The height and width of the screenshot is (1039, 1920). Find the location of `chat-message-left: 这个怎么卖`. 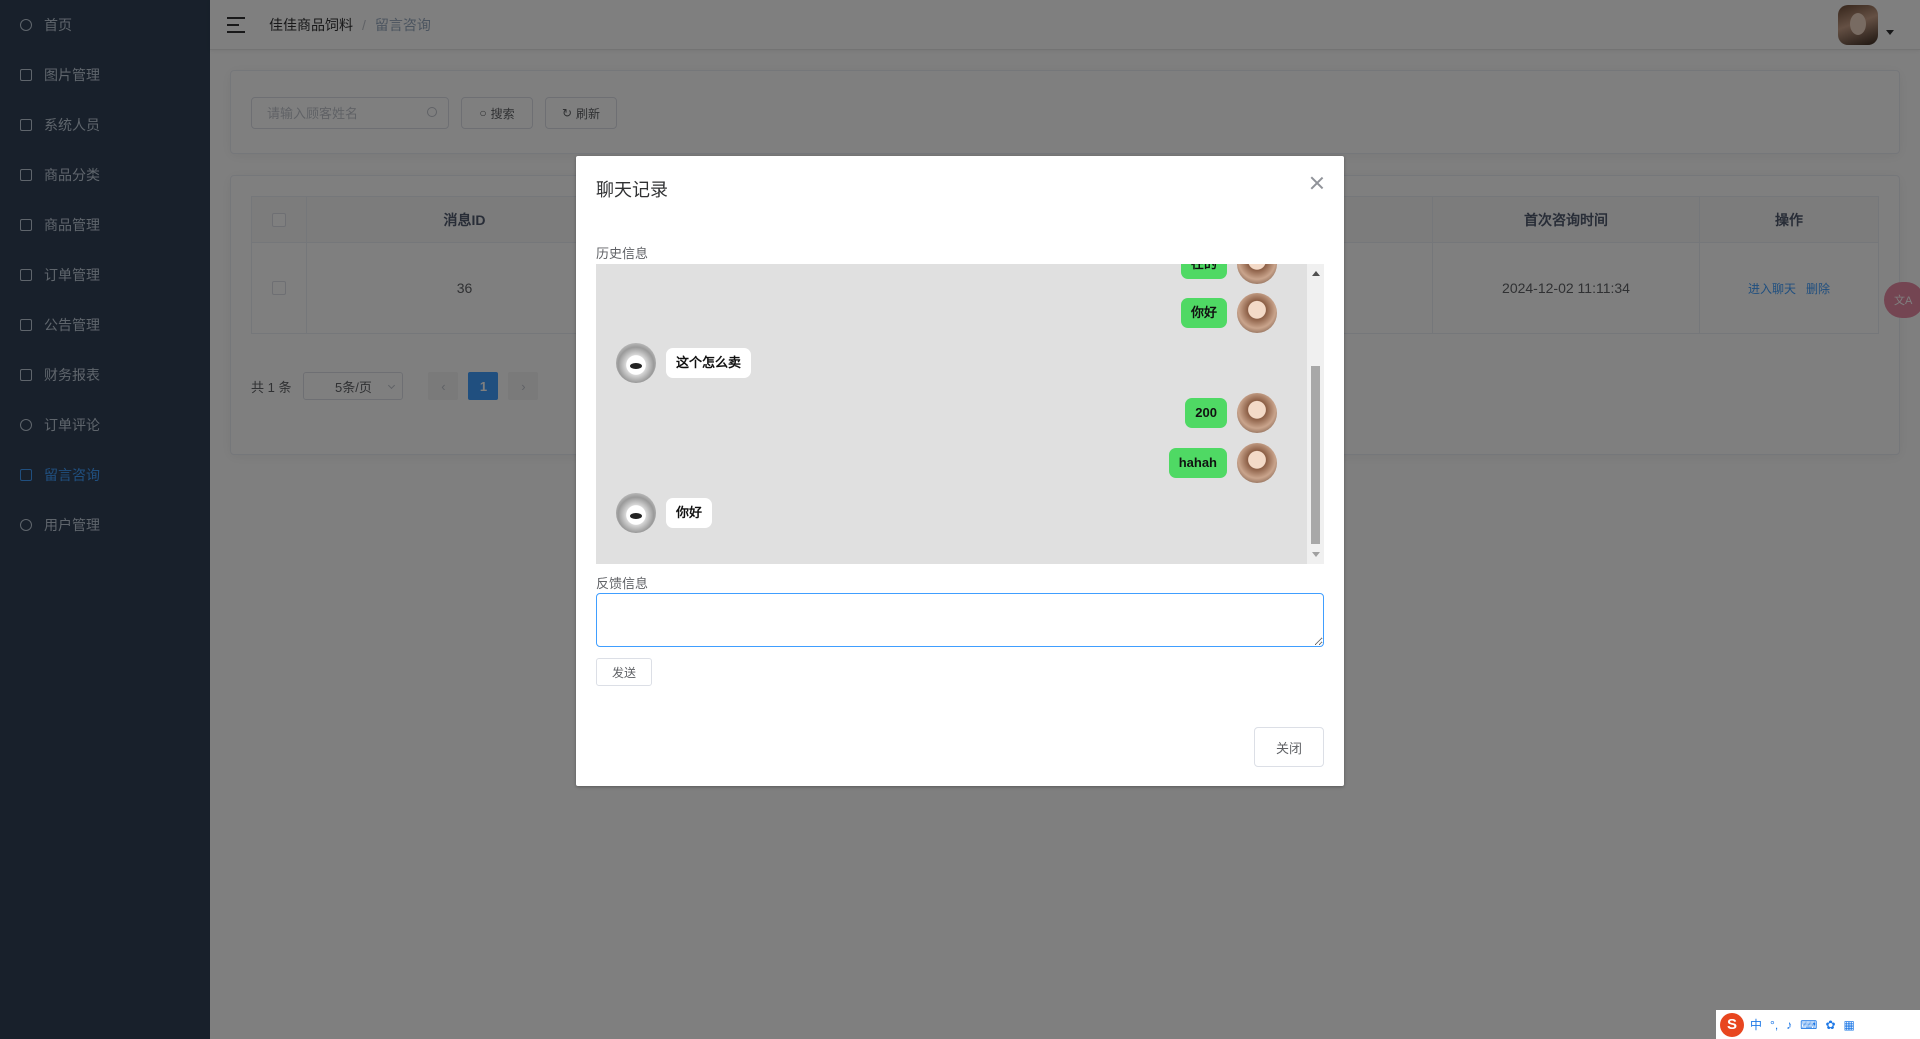

chat-message-left: 这个怎么卖 is located at coordinates (684, 363).